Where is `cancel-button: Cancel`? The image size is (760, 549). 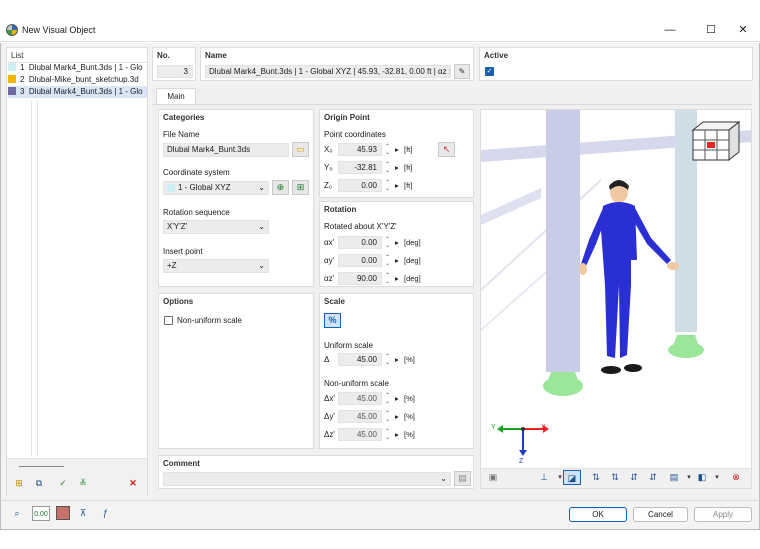
cancel-button: Cancel is located at coordinates (660, 514).